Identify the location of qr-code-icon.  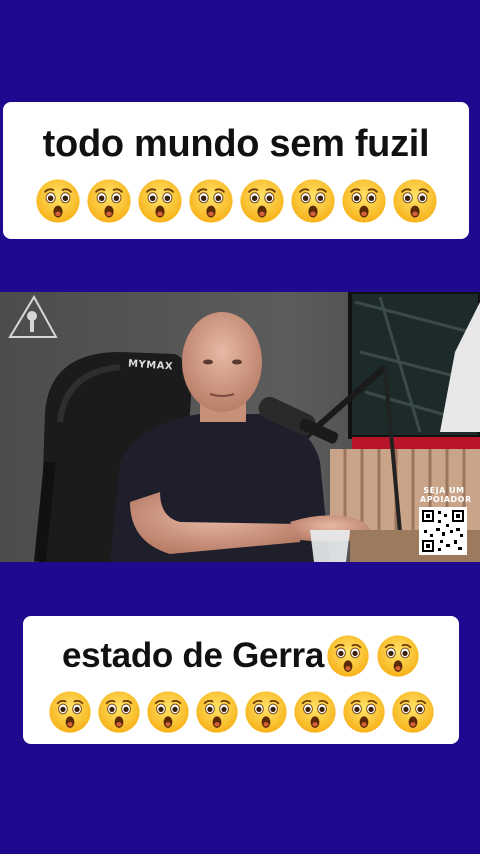
(443, 531).